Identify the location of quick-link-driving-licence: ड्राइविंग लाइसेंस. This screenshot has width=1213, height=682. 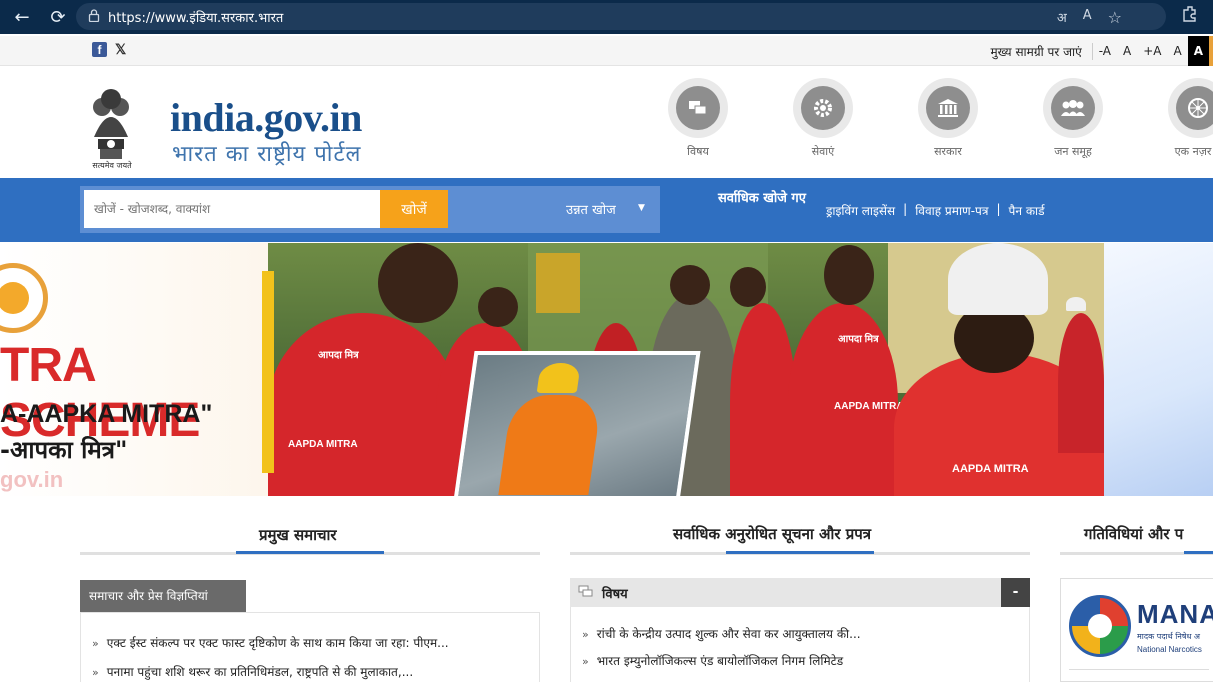
(860, 210).